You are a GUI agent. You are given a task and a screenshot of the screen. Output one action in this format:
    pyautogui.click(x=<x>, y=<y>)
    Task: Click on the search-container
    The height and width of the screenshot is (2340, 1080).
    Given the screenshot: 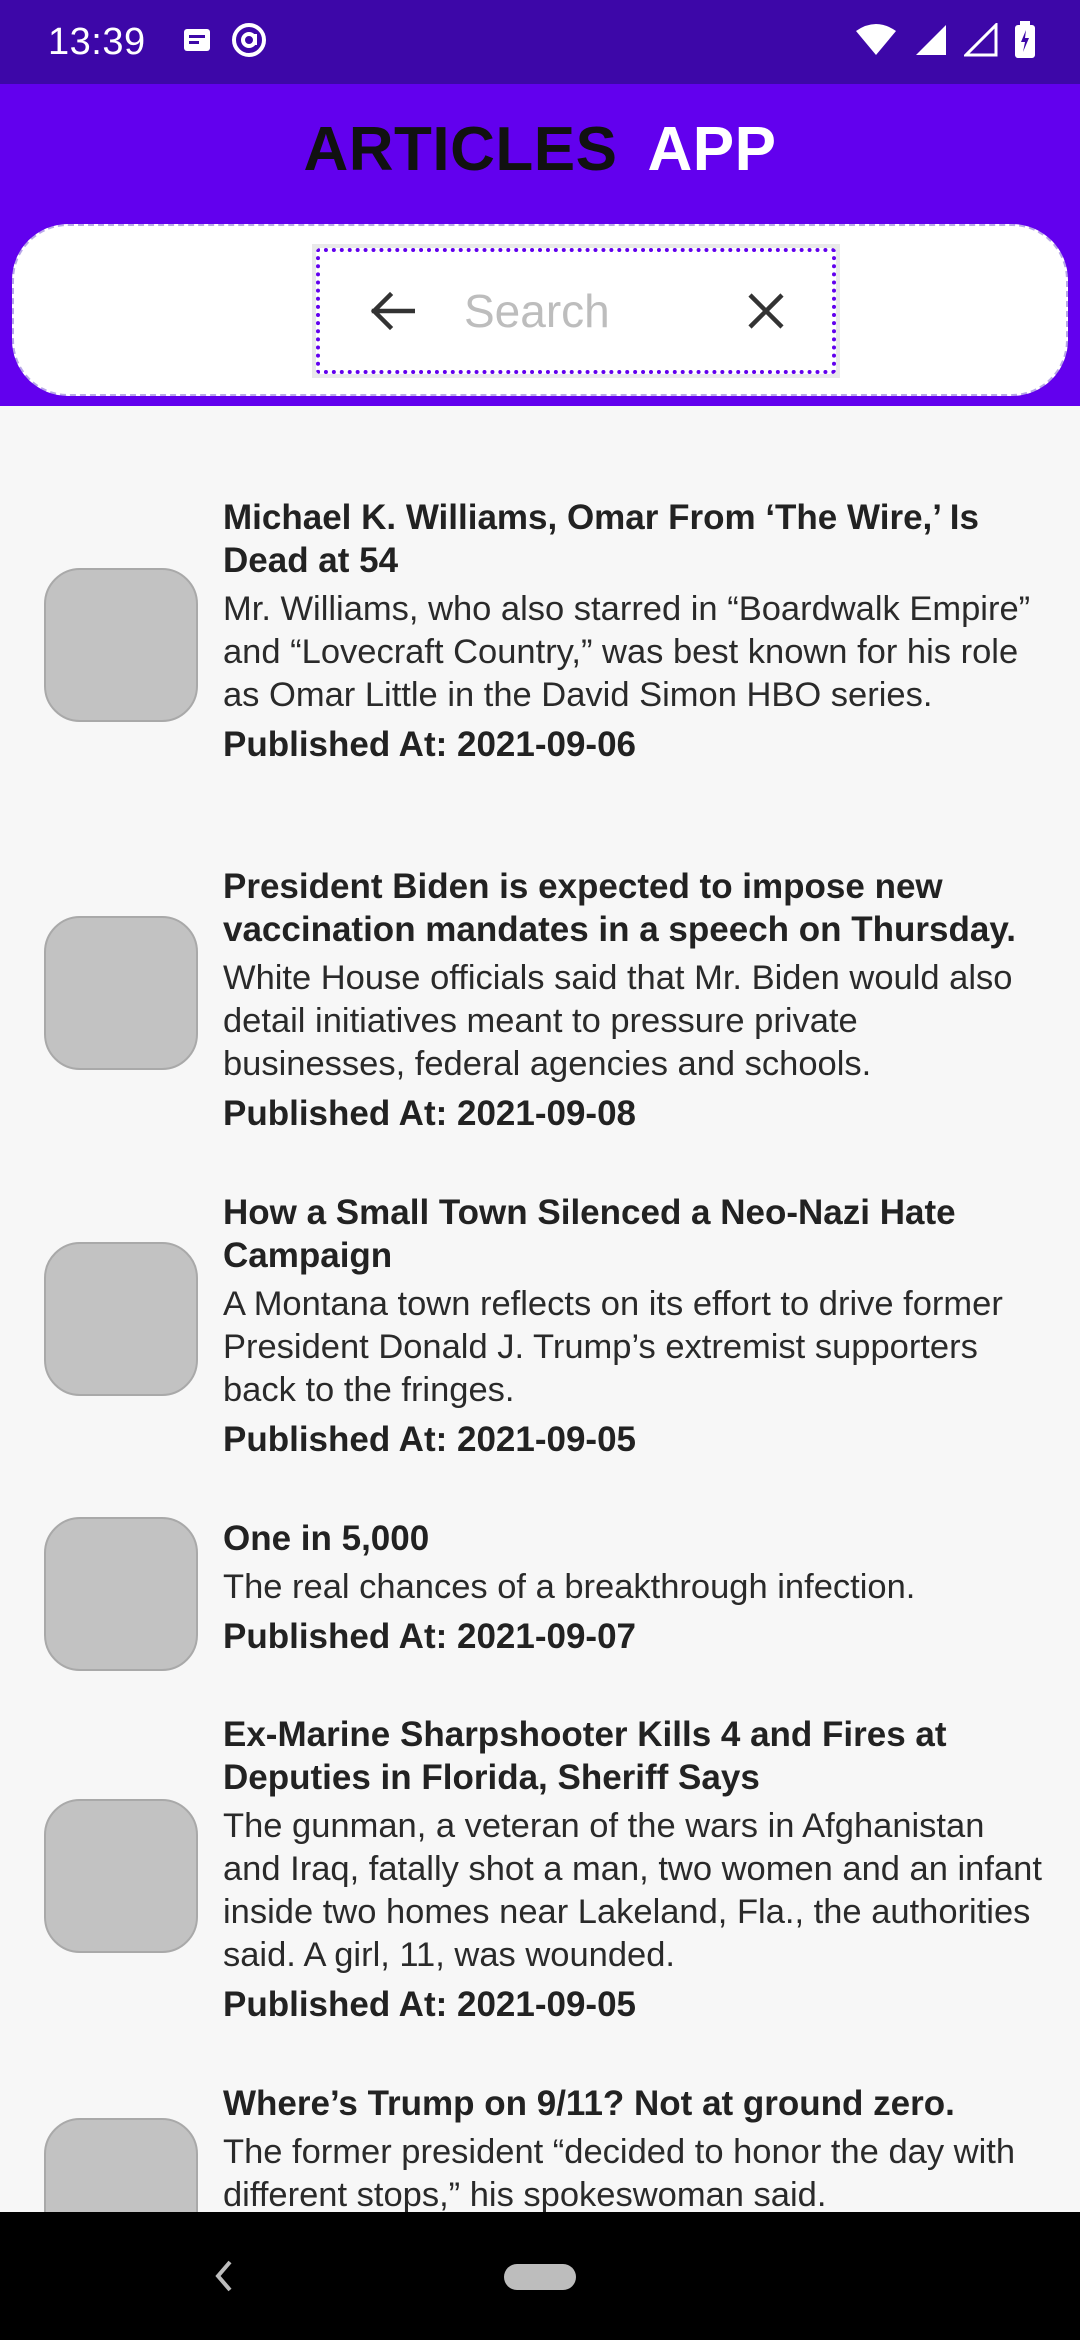 What is the action you would take?
    pyautogui.click(x=576, y=311)
    